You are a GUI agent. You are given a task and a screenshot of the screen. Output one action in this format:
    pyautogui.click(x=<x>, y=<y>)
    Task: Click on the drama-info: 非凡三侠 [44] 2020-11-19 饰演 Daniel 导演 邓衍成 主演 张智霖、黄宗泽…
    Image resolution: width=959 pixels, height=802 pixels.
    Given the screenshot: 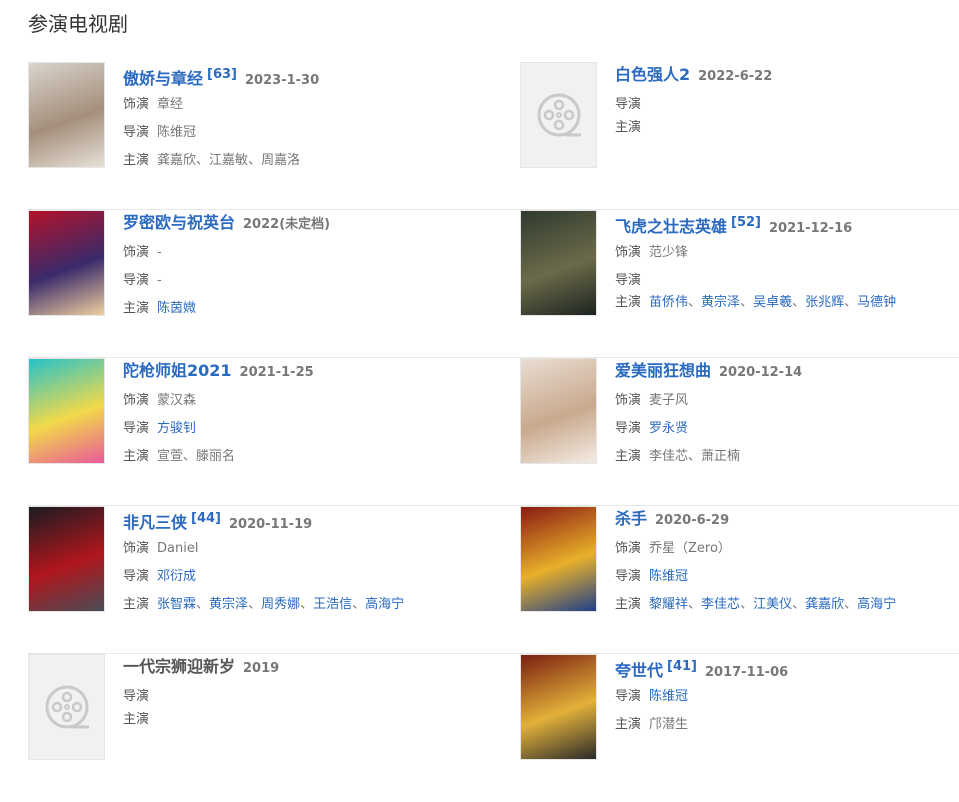 What is the action you would take?
    pyautogui.click(x=295, y=559)
    